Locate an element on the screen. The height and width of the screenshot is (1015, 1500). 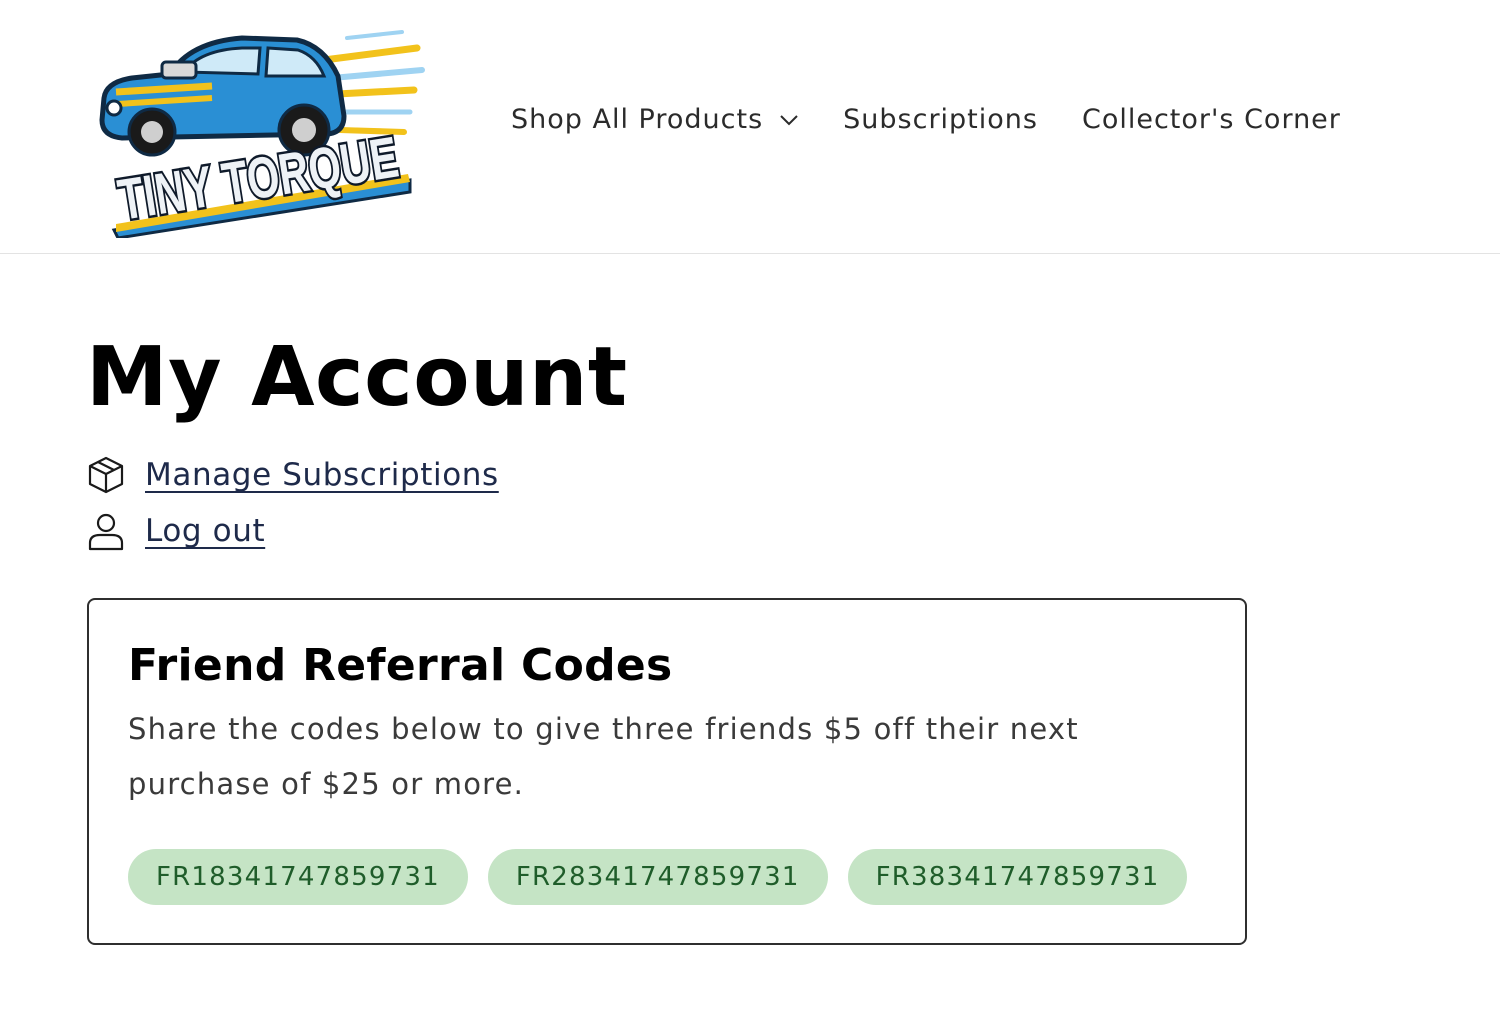
page-title: My Account is located at coordinates (357, 377).